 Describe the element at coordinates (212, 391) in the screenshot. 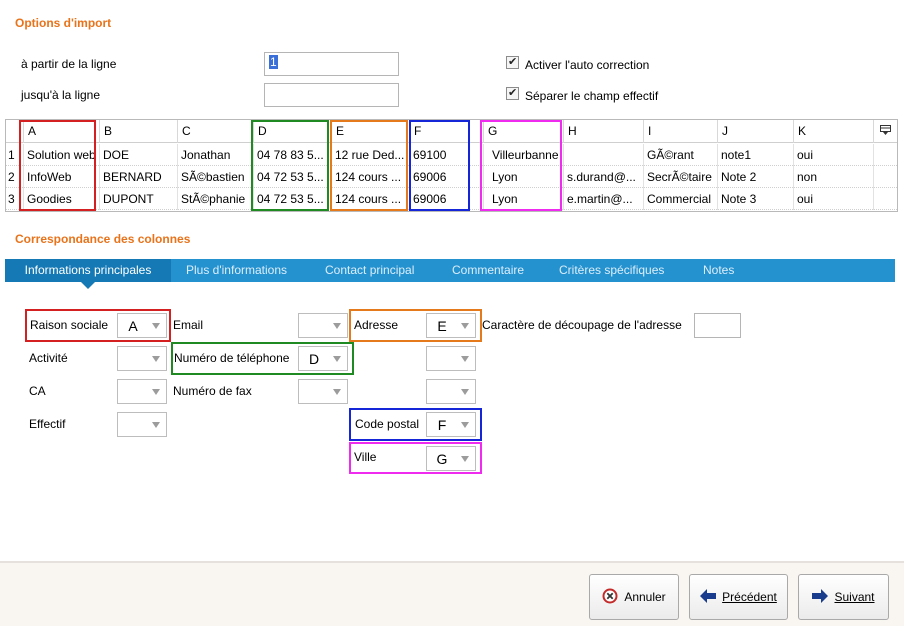

I see `fax-label: Numéro de fax` at that location.